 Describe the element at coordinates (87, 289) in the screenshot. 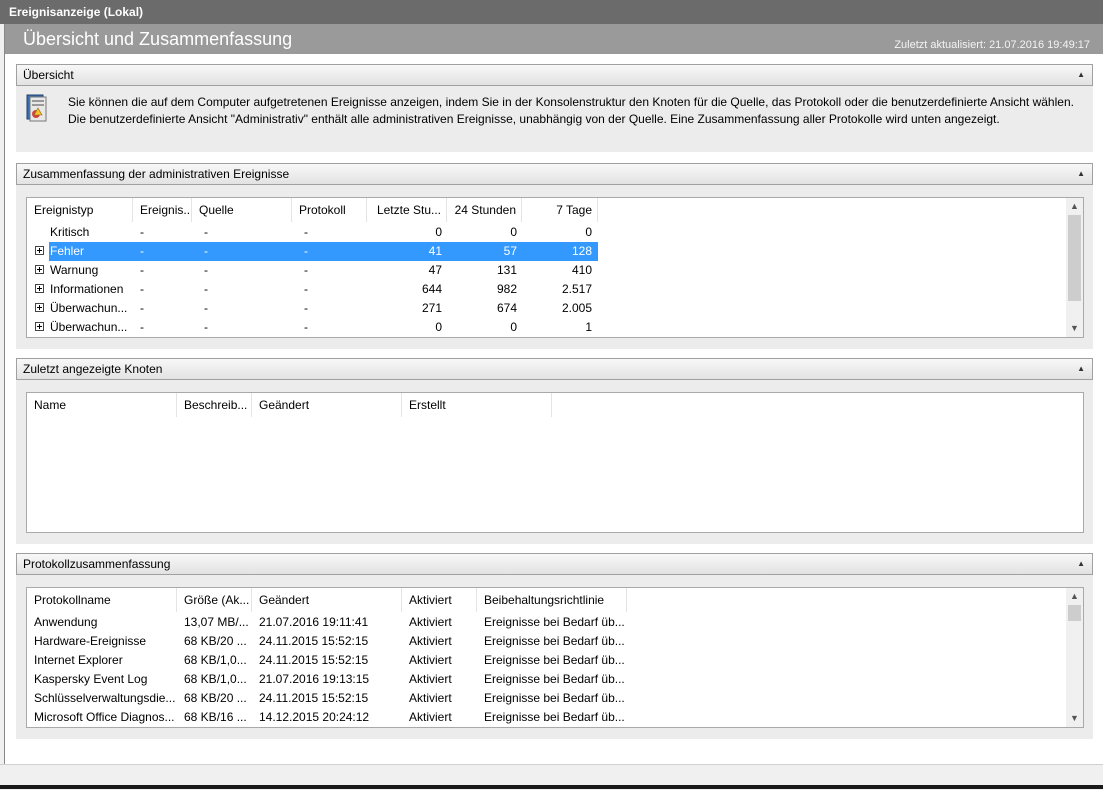

I see `table-cell-type: Informationen` at that location.